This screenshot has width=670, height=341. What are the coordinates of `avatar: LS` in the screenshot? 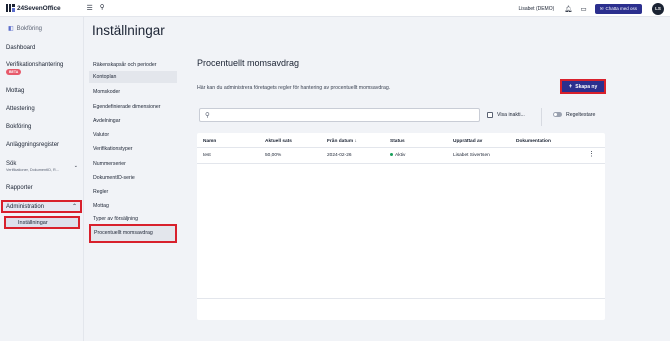 It's located at (658, 8).